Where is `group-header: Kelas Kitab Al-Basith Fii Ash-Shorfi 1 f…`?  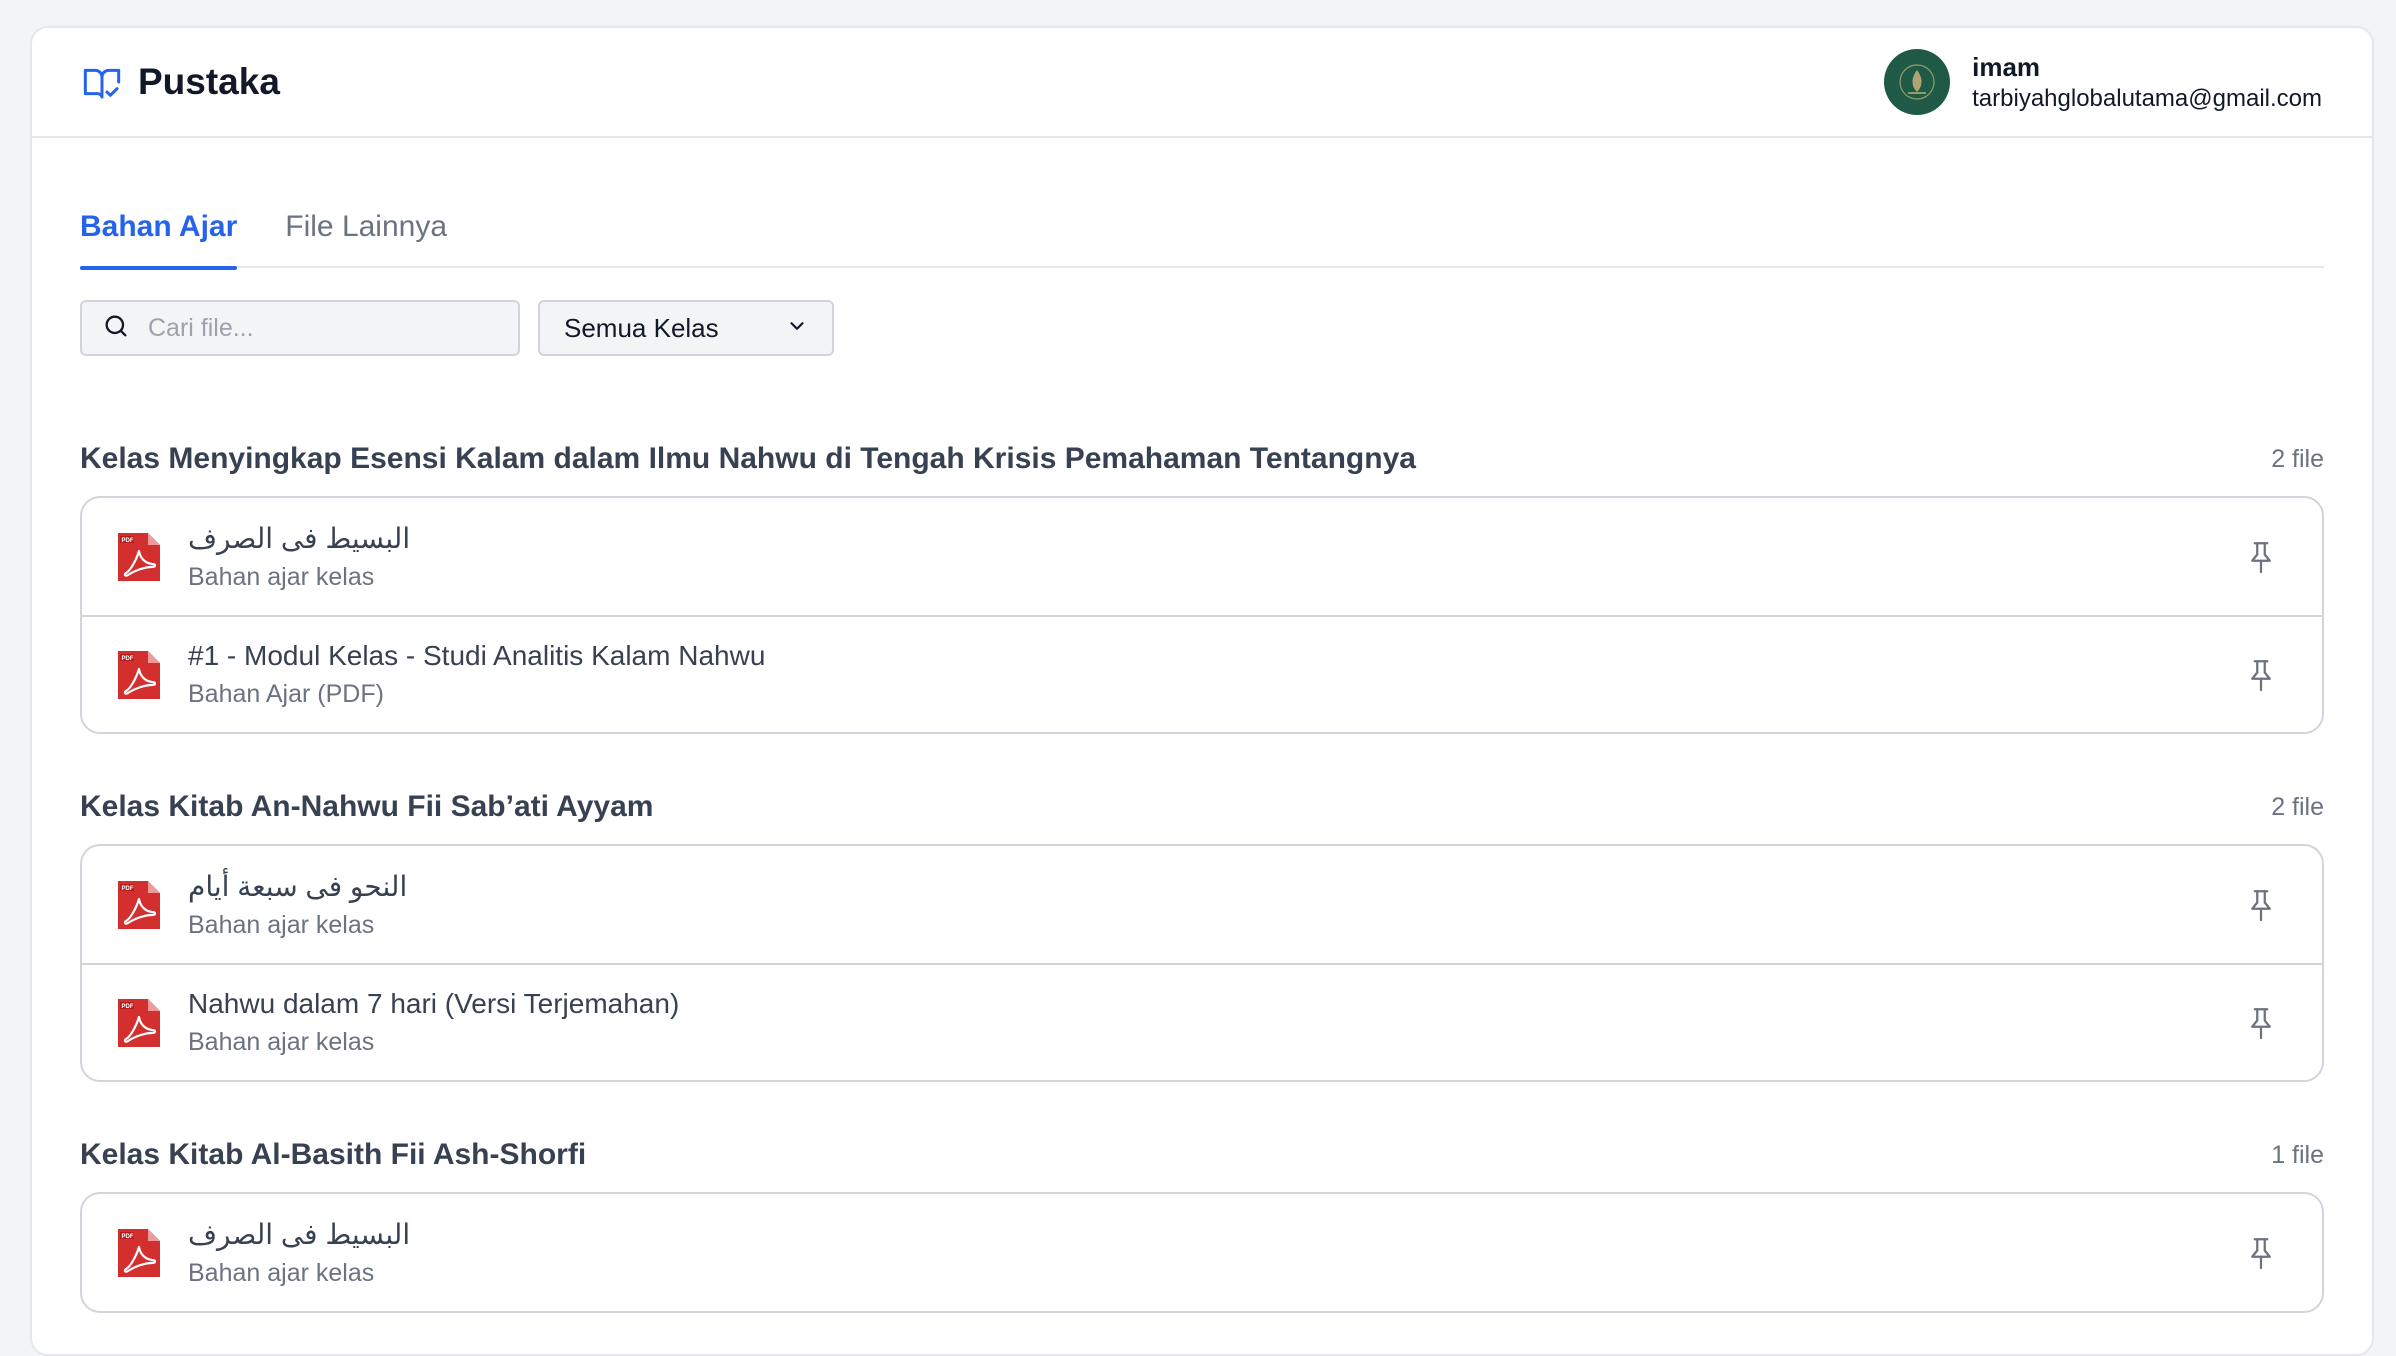 group-header: Kelas Kitab Al-Basith Fii Ash-Shorfi 1 f… is located at coordinates (1202, 1155).